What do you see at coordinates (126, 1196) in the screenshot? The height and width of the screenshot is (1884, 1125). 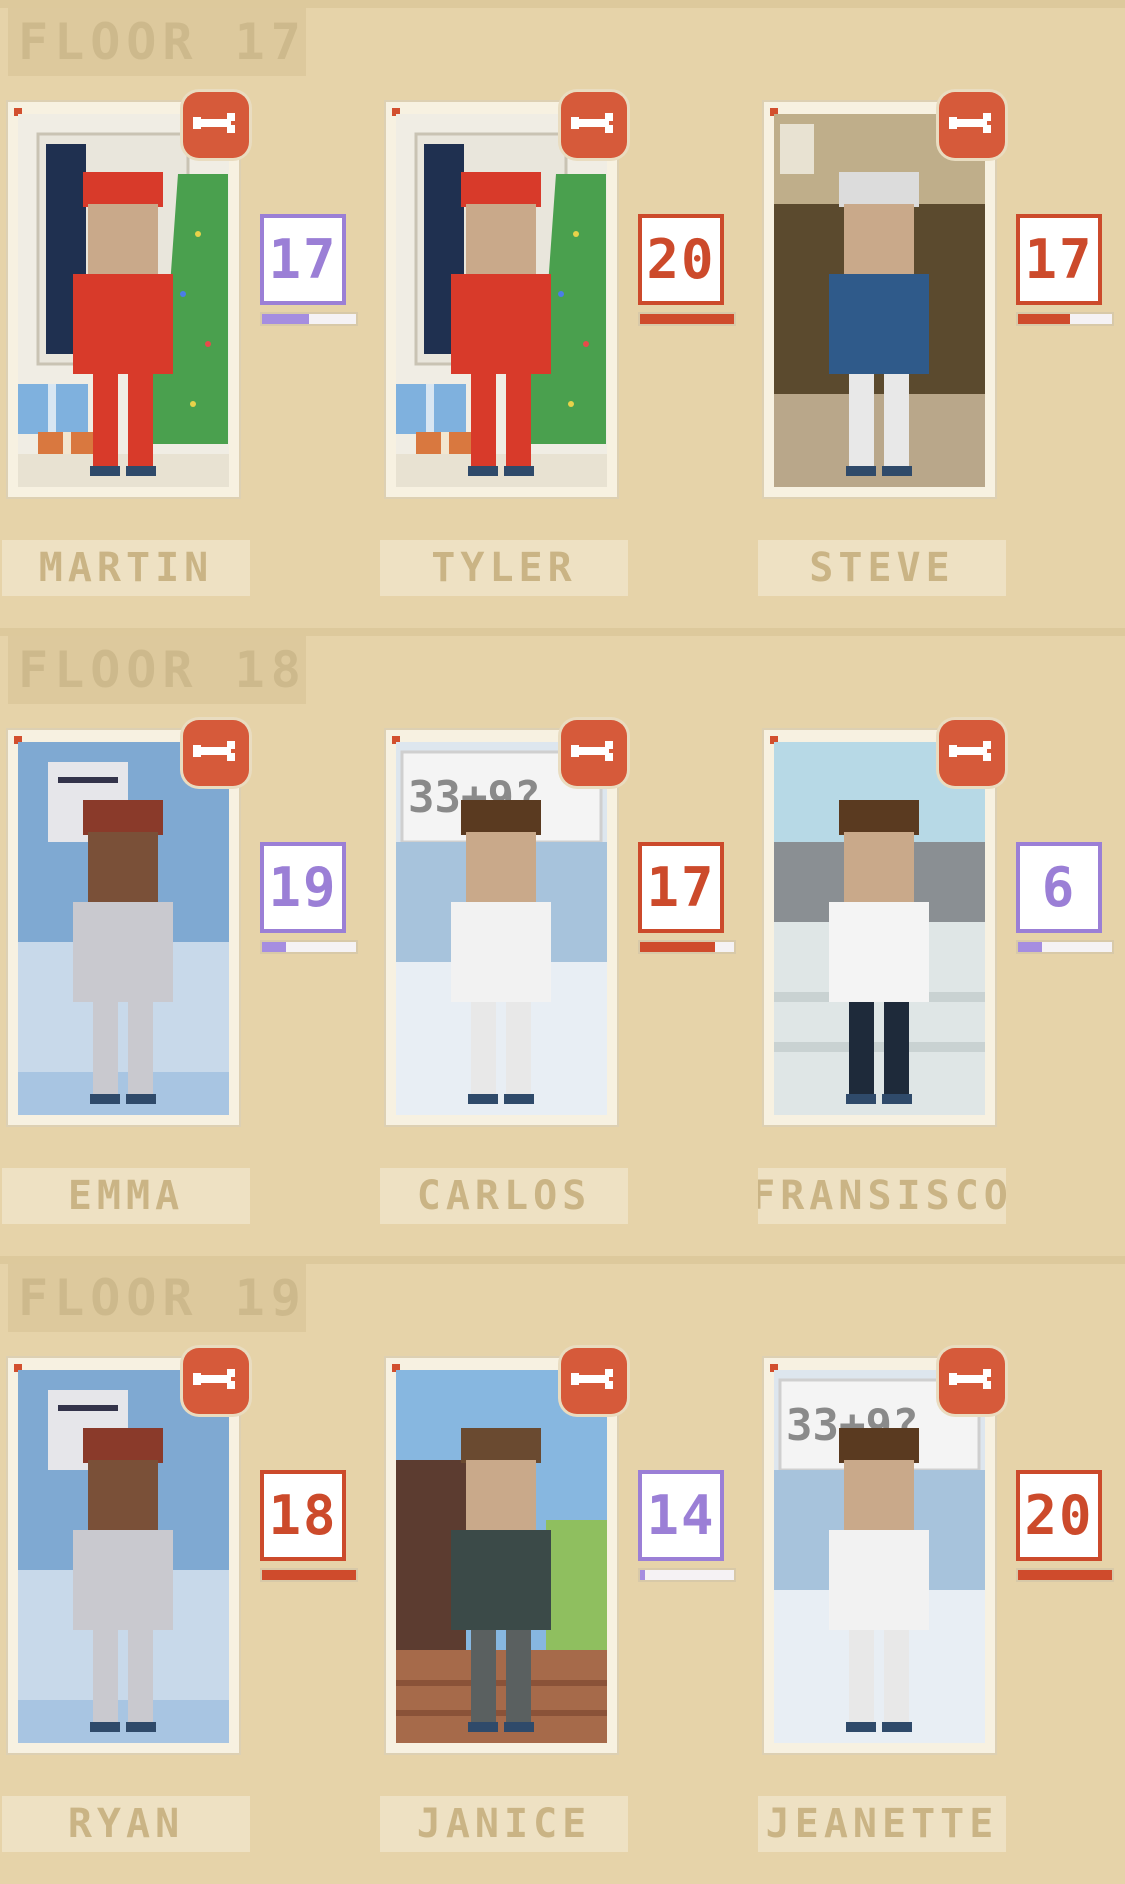 I see `resident-name-plate: EMMA` at bounding box center [126, 1196].